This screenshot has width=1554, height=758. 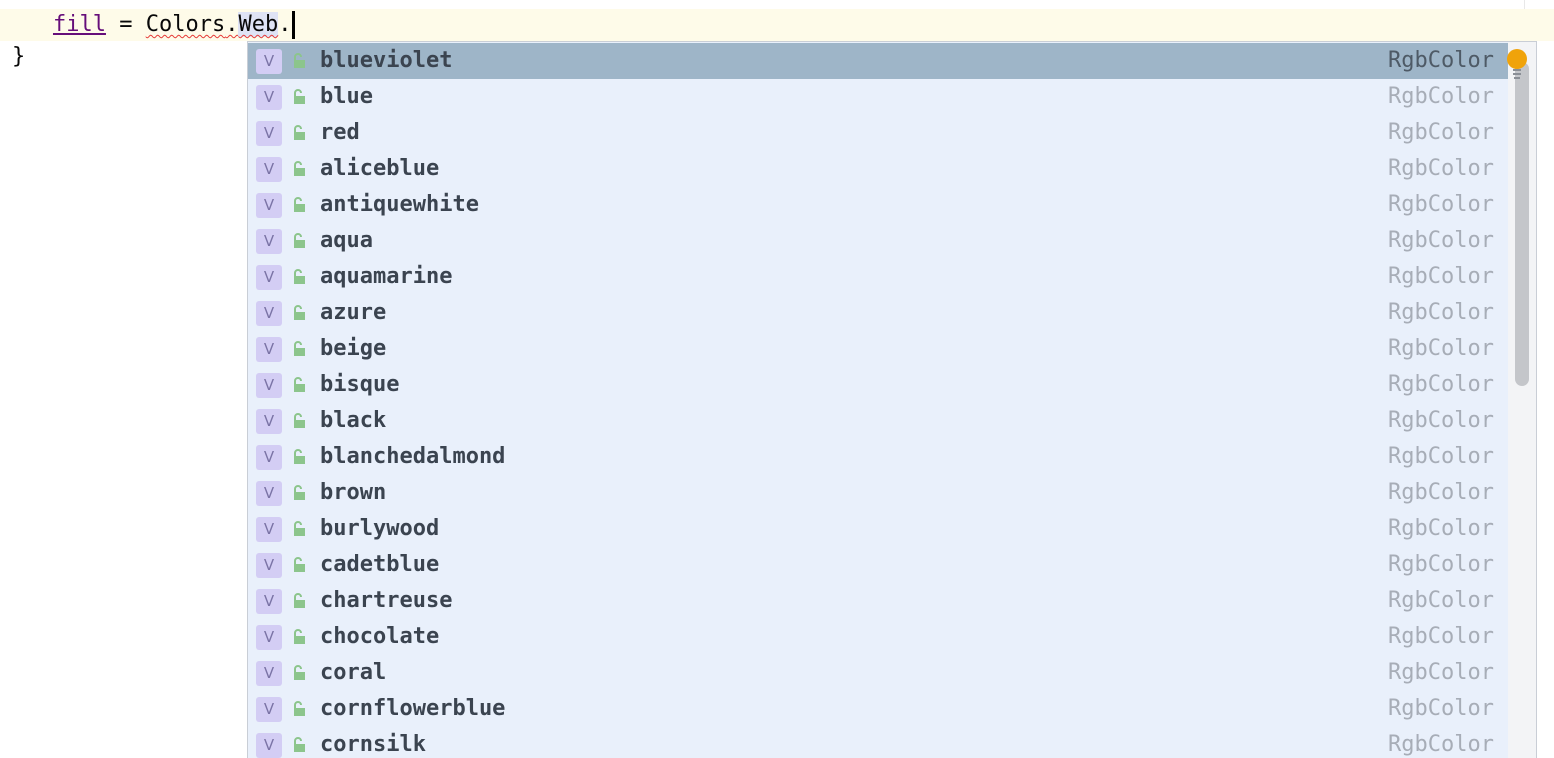 I want to click on member-web: Web, so click(x=258, y=24).